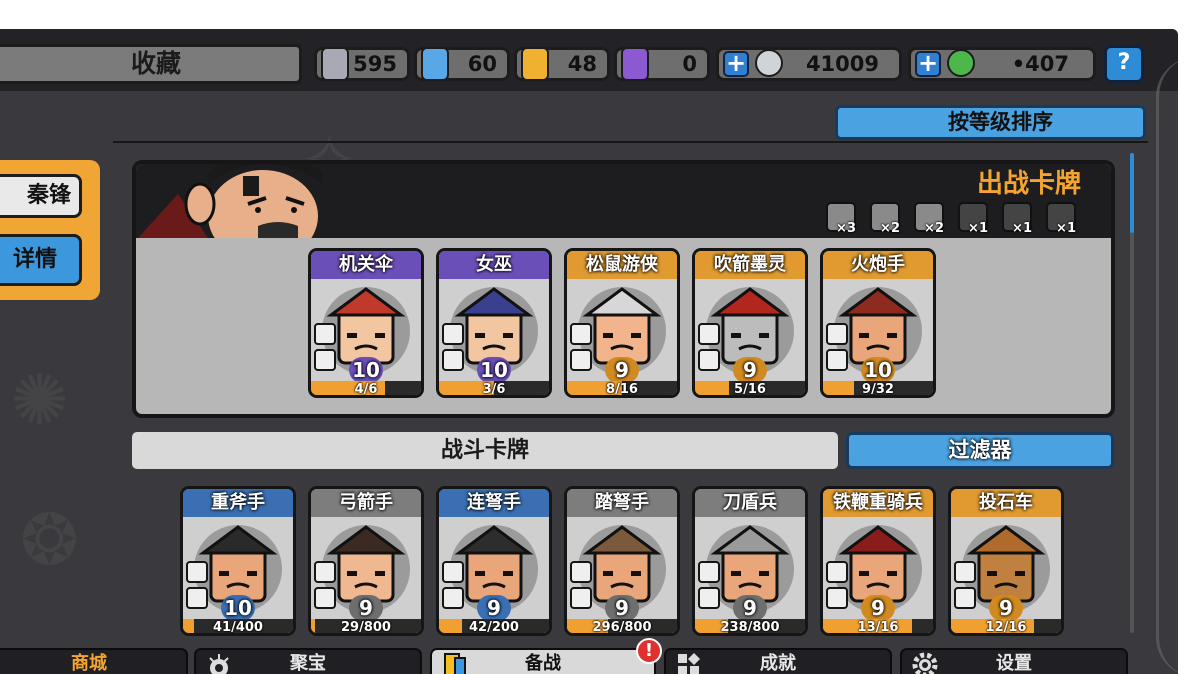 Image resolution: width=1200 pixels, height=674 pixels. I want to click on gold-crest-counter: 48, so click(562, 64).